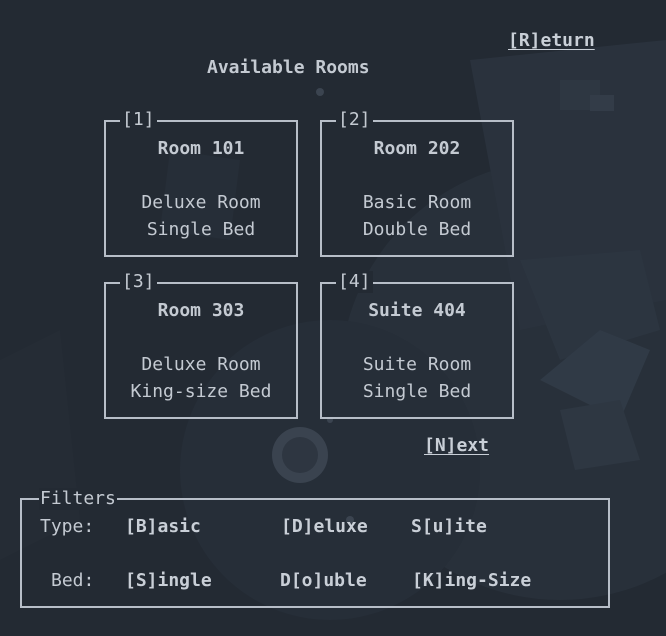  I want to click on room-type: Suite Room, so click(417, 364).